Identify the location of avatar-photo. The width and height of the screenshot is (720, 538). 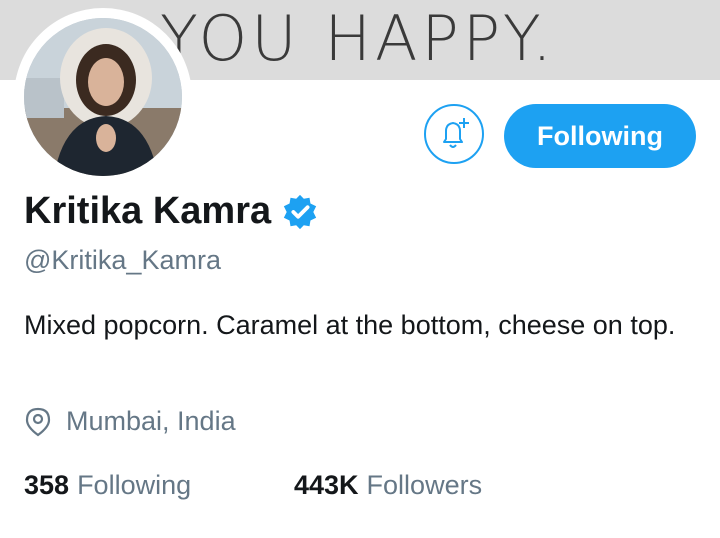
(103, 97).